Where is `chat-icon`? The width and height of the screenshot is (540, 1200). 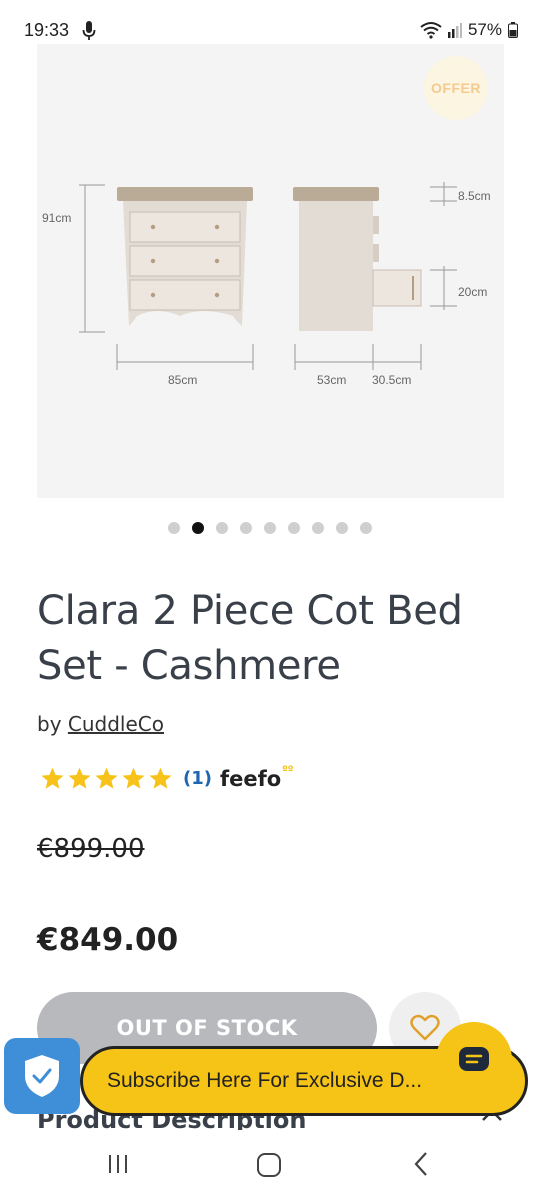
chat-icon is located at coordinates (474, 1059).